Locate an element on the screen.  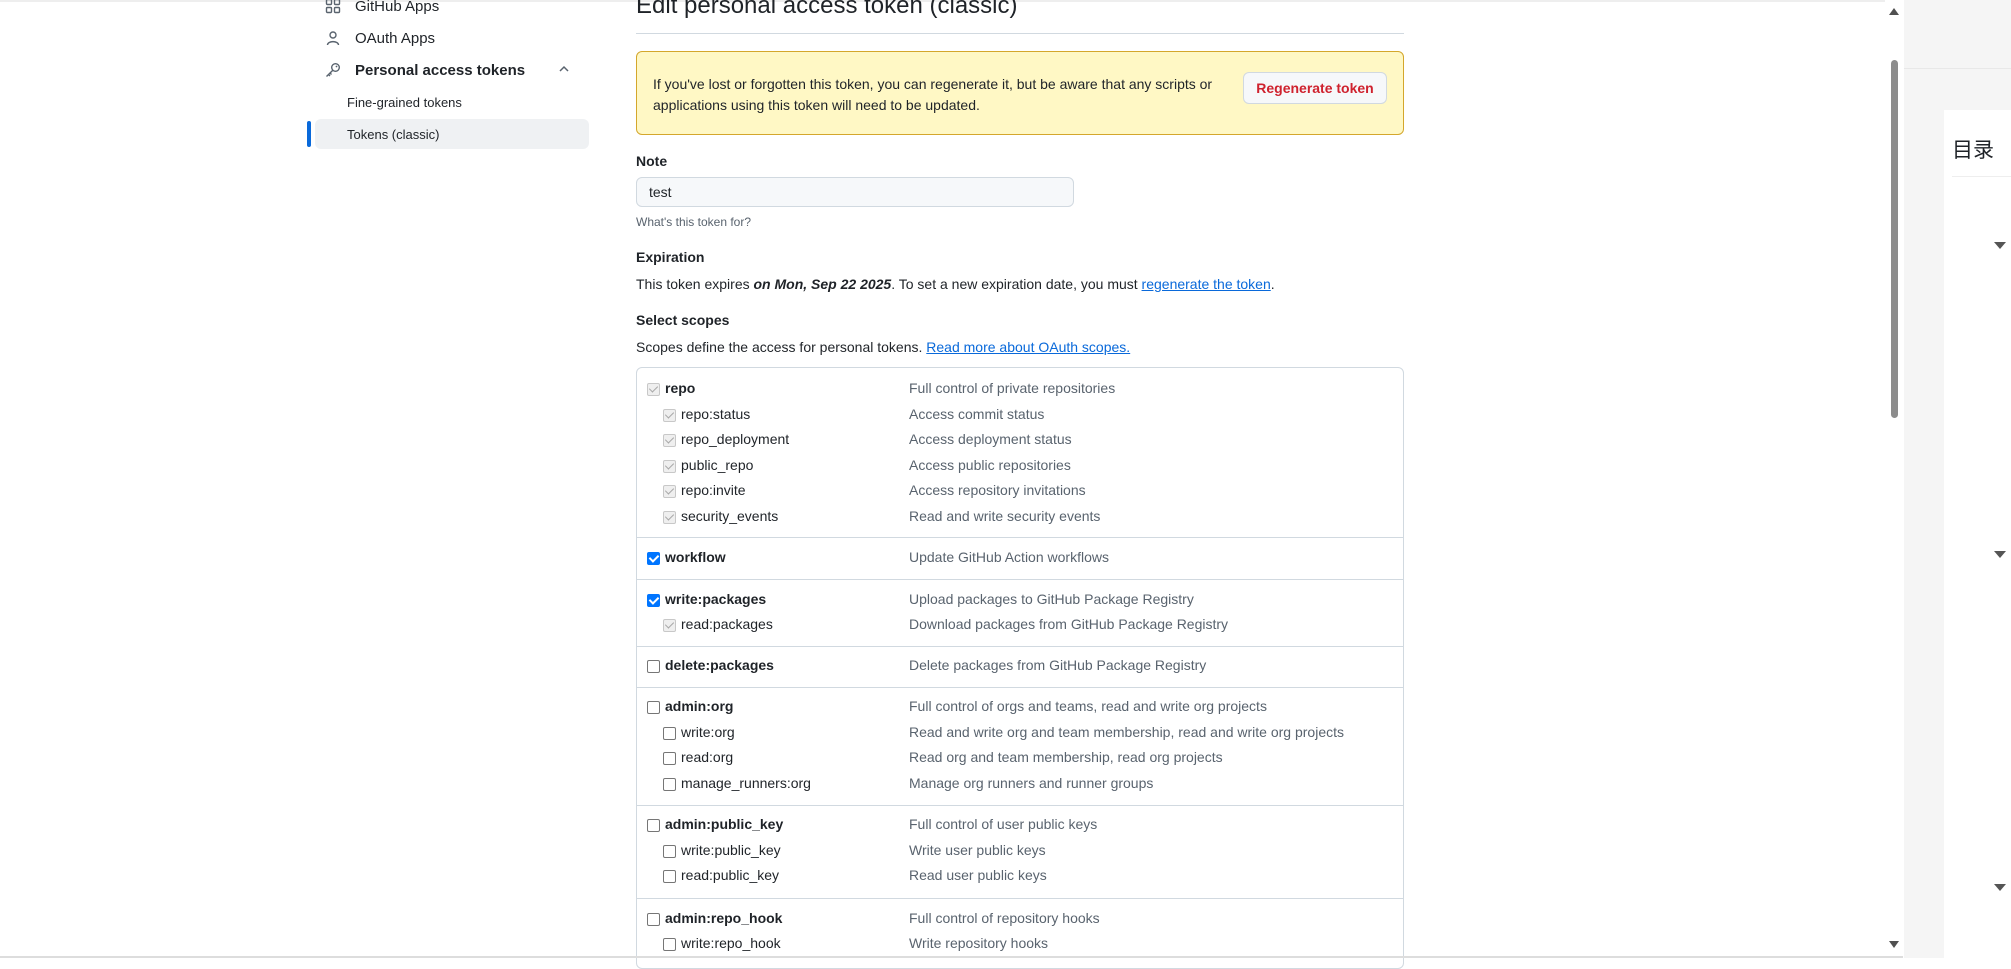
scope-name: repo is located at coordinates (680, 388).